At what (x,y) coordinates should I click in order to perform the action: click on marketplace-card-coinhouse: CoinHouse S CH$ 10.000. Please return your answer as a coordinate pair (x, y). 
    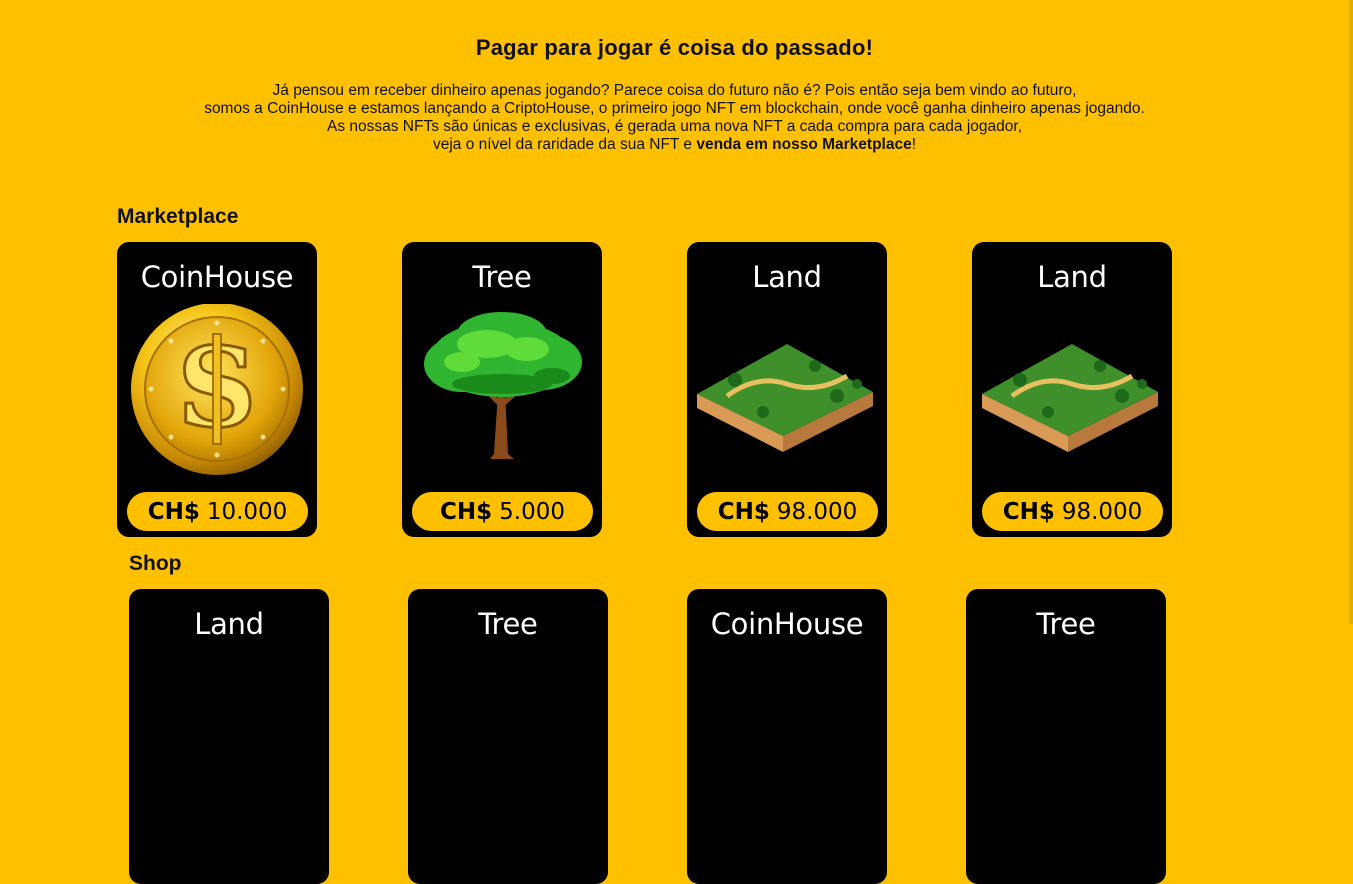
    Looking at the image, I should click on (217, 389).